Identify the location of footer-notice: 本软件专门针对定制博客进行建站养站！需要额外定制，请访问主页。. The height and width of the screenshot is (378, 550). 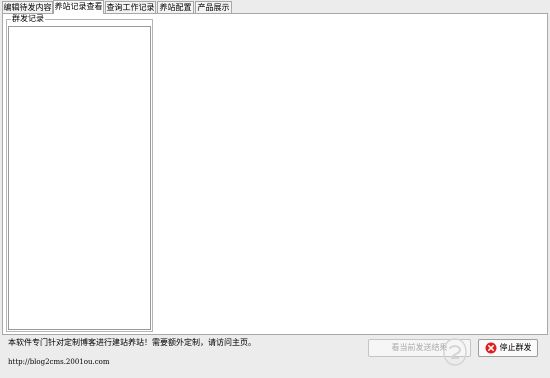
(132, 342).